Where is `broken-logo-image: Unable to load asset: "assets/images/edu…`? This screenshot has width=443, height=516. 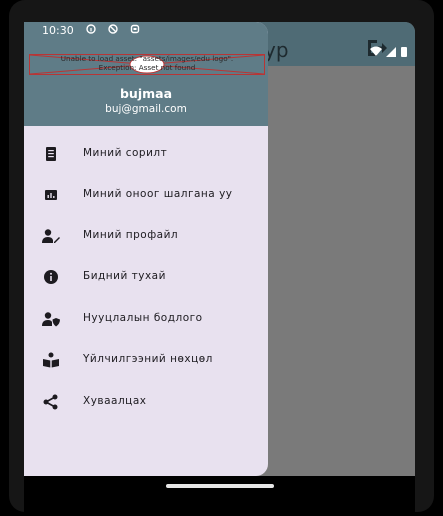
broken-logo-image: Unable to load asset: "assets/images/edu… is located at coordinates (147, 64).